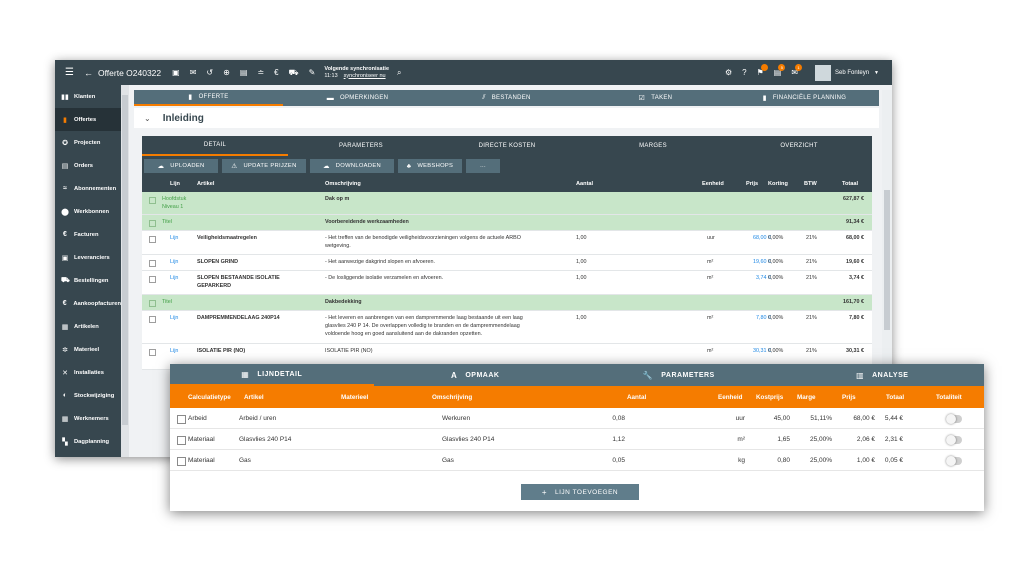  Describe the element at coordinates (728, 72) in the screenshot. I see `settings-icon: ⚙` at that location.